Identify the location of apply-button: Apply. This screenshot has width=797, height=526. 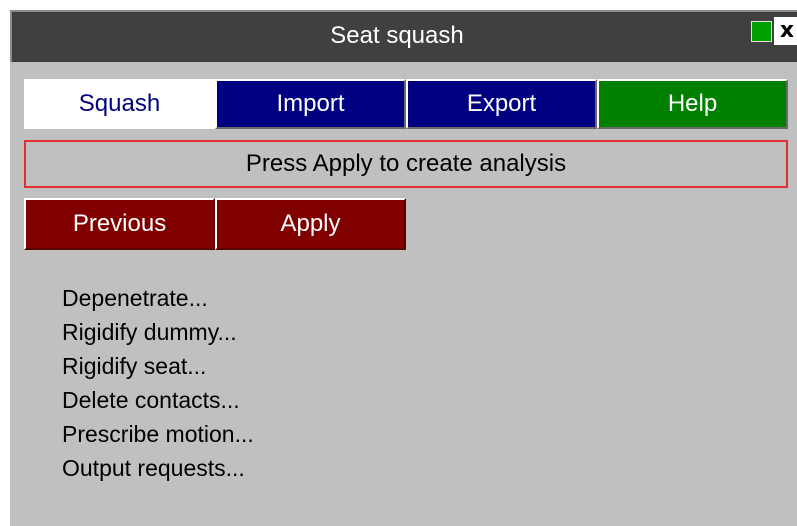
(310, 224).